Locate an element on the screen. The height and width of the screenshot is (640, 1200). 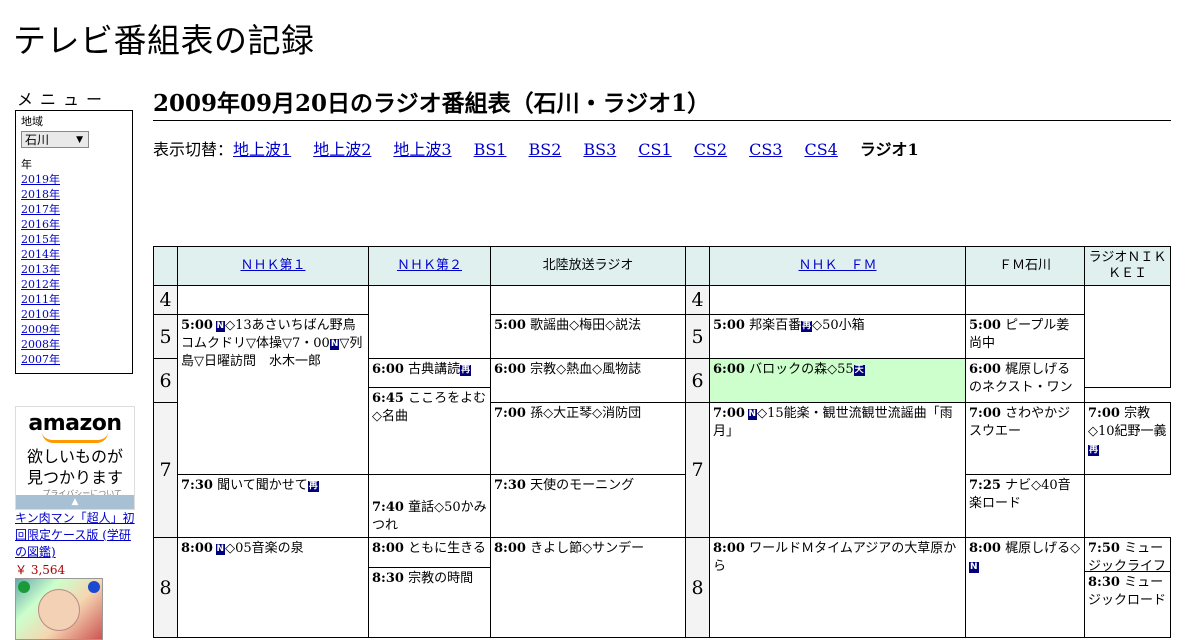
program-cell-highlighted: 6:00 バロックの森◇55天 is located at coordinates (837, 380).